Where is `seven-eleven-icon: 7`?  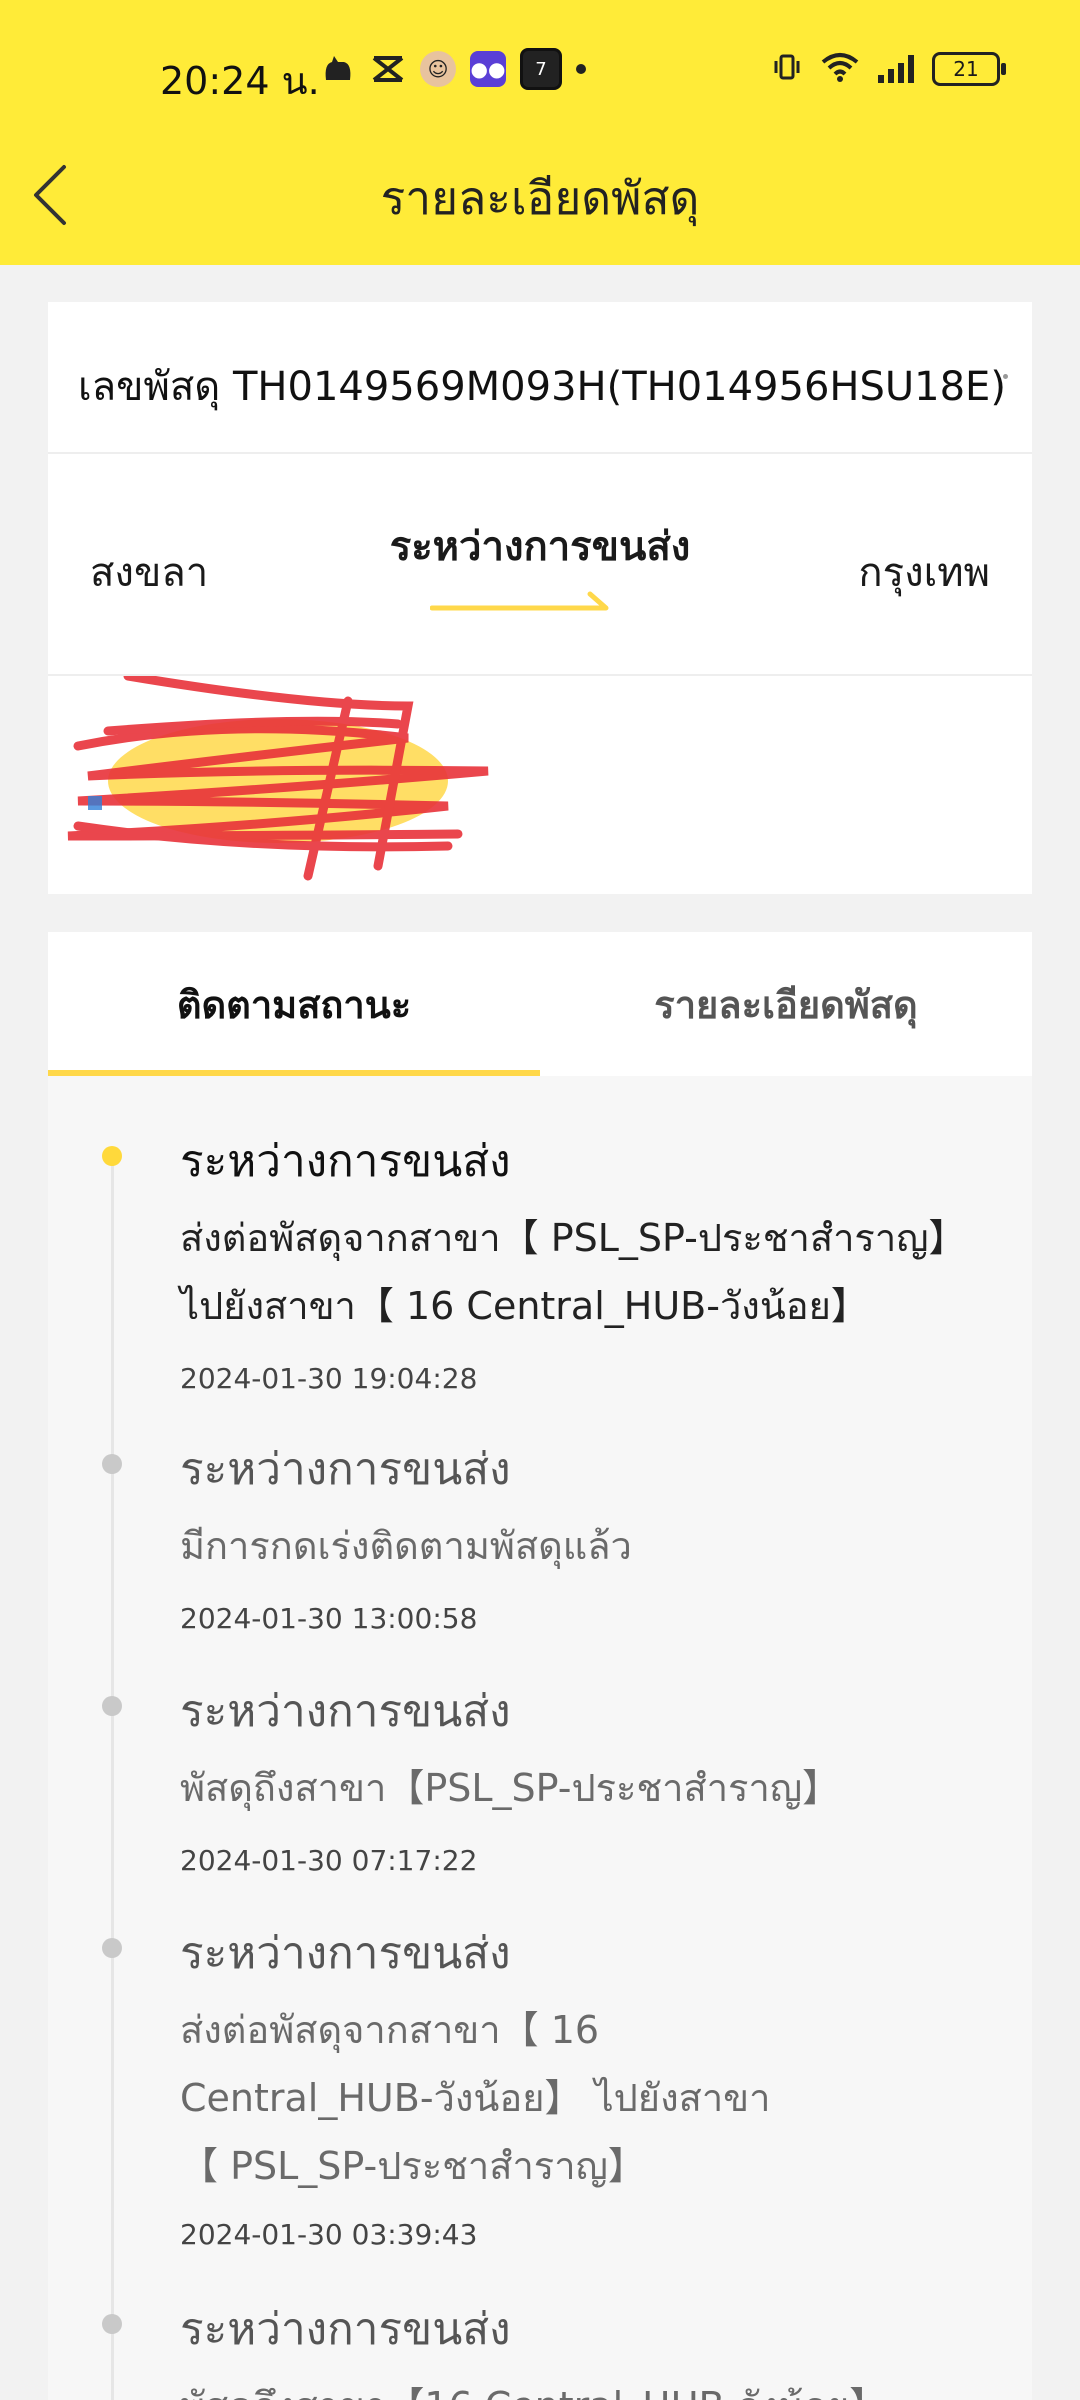
seven-eleven-icon: 7 is located at coordinates (541, 69).